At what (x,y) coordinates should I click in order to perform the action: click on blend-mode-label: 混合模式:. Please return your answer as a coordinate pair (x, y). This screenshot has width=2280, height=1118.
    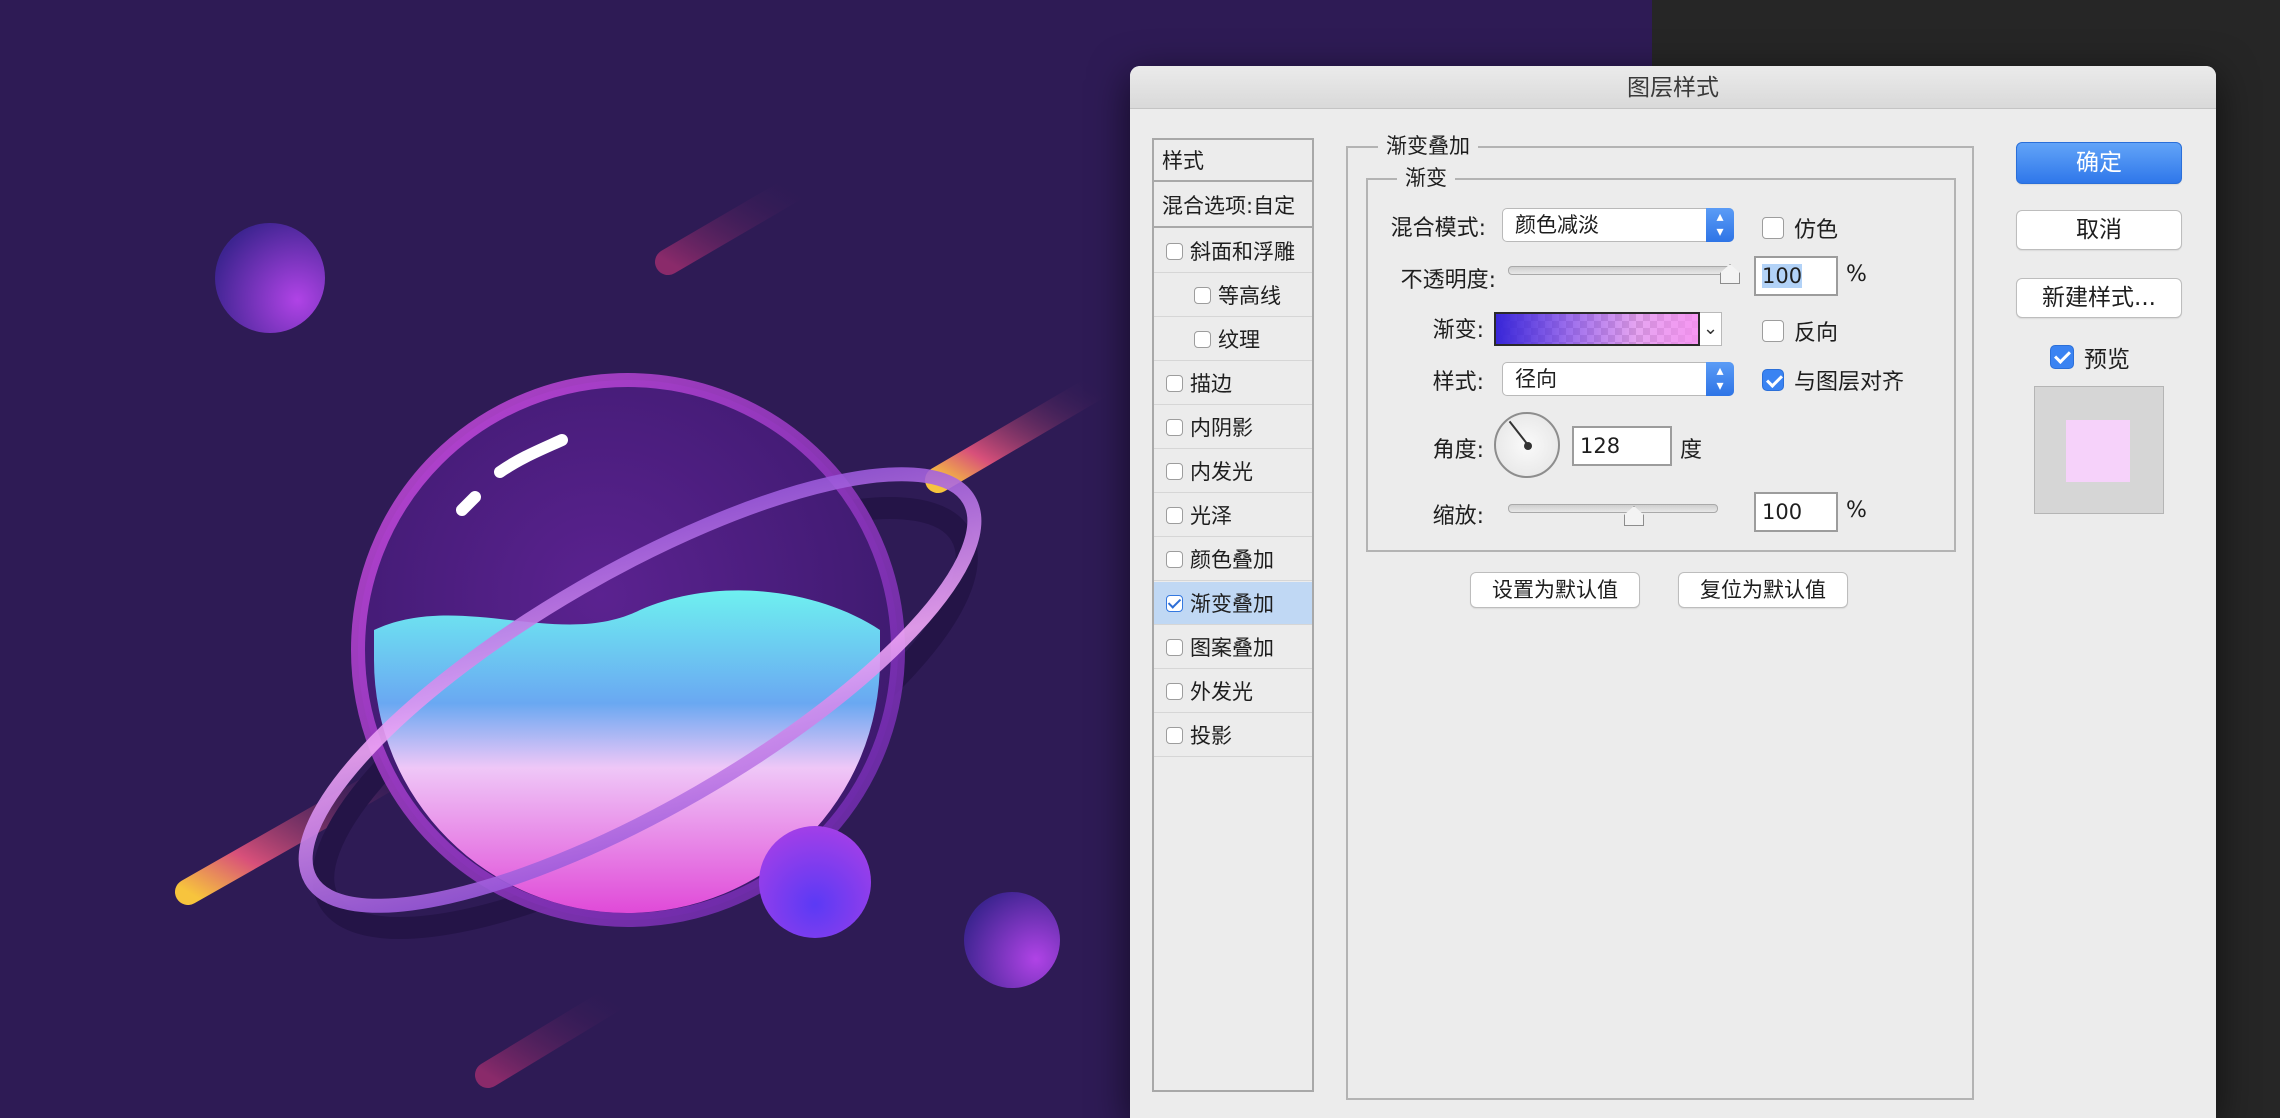
    Looking at the image, I should click on (1438, 228).